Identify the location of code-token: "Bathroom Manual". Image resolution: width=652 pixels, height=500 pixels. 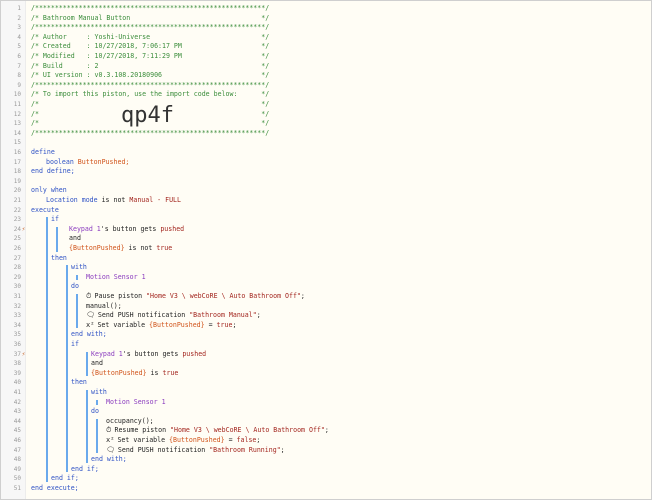
(223, 315).